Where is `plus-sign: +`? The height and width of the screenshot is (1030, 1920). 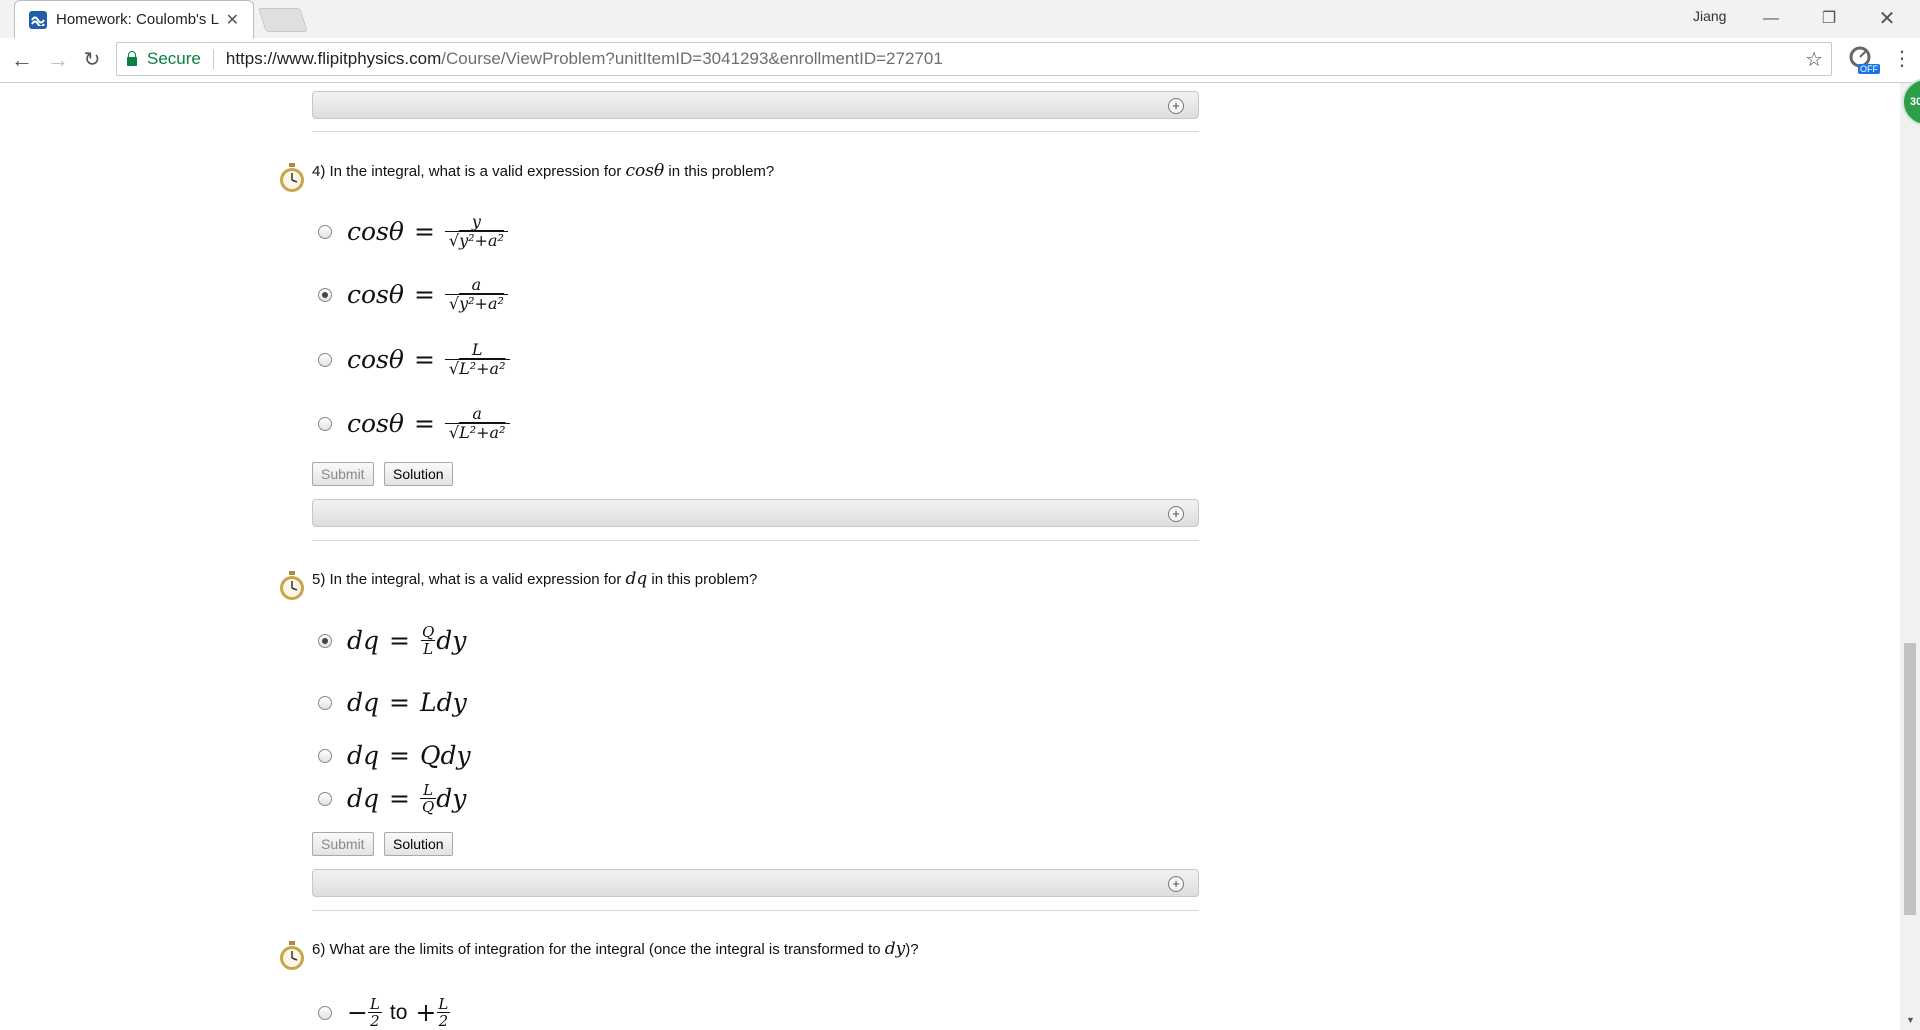
plus-sign: + is located at coordinates (426, 1012).